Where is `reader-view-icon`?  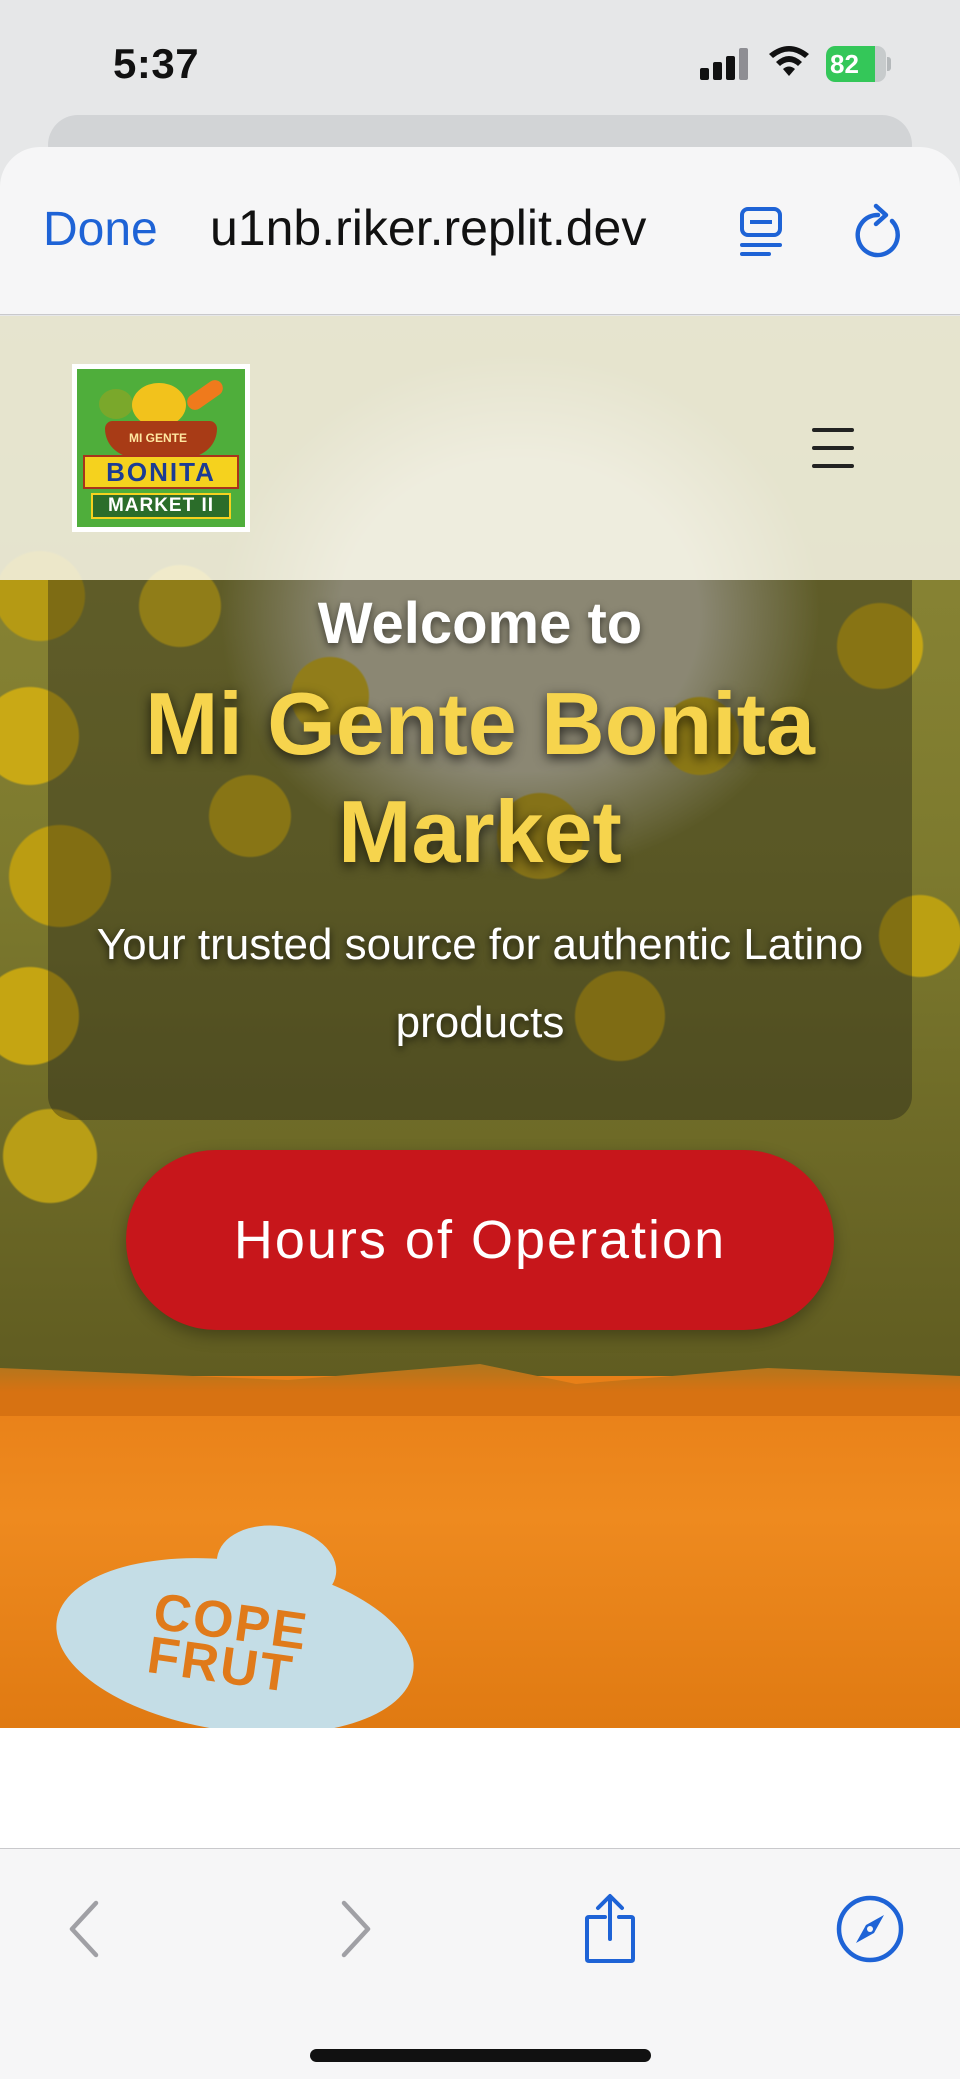 reader-view-icon is located at coordinates (762, 231).